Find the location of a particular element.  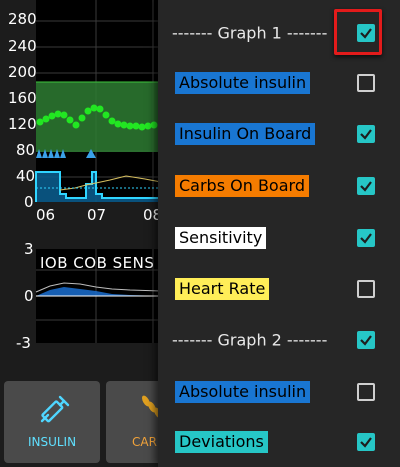

y-tick: 280 is located at coordinates (22, 19).